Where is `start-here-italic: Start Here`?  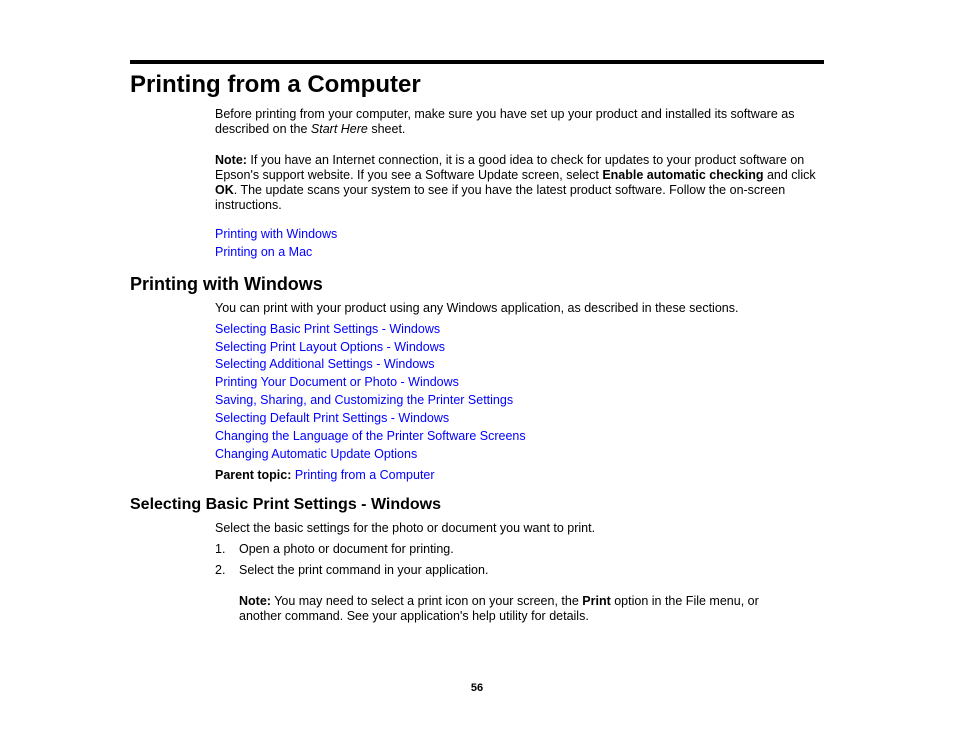 start-here-italic: Start Here is located at coordinates (339, 129).